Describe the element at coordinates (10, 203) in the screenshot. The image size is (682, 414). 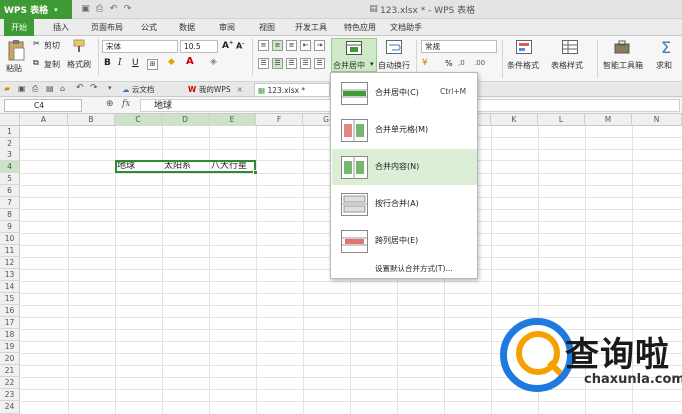
I see `row-header: 7` at that location.